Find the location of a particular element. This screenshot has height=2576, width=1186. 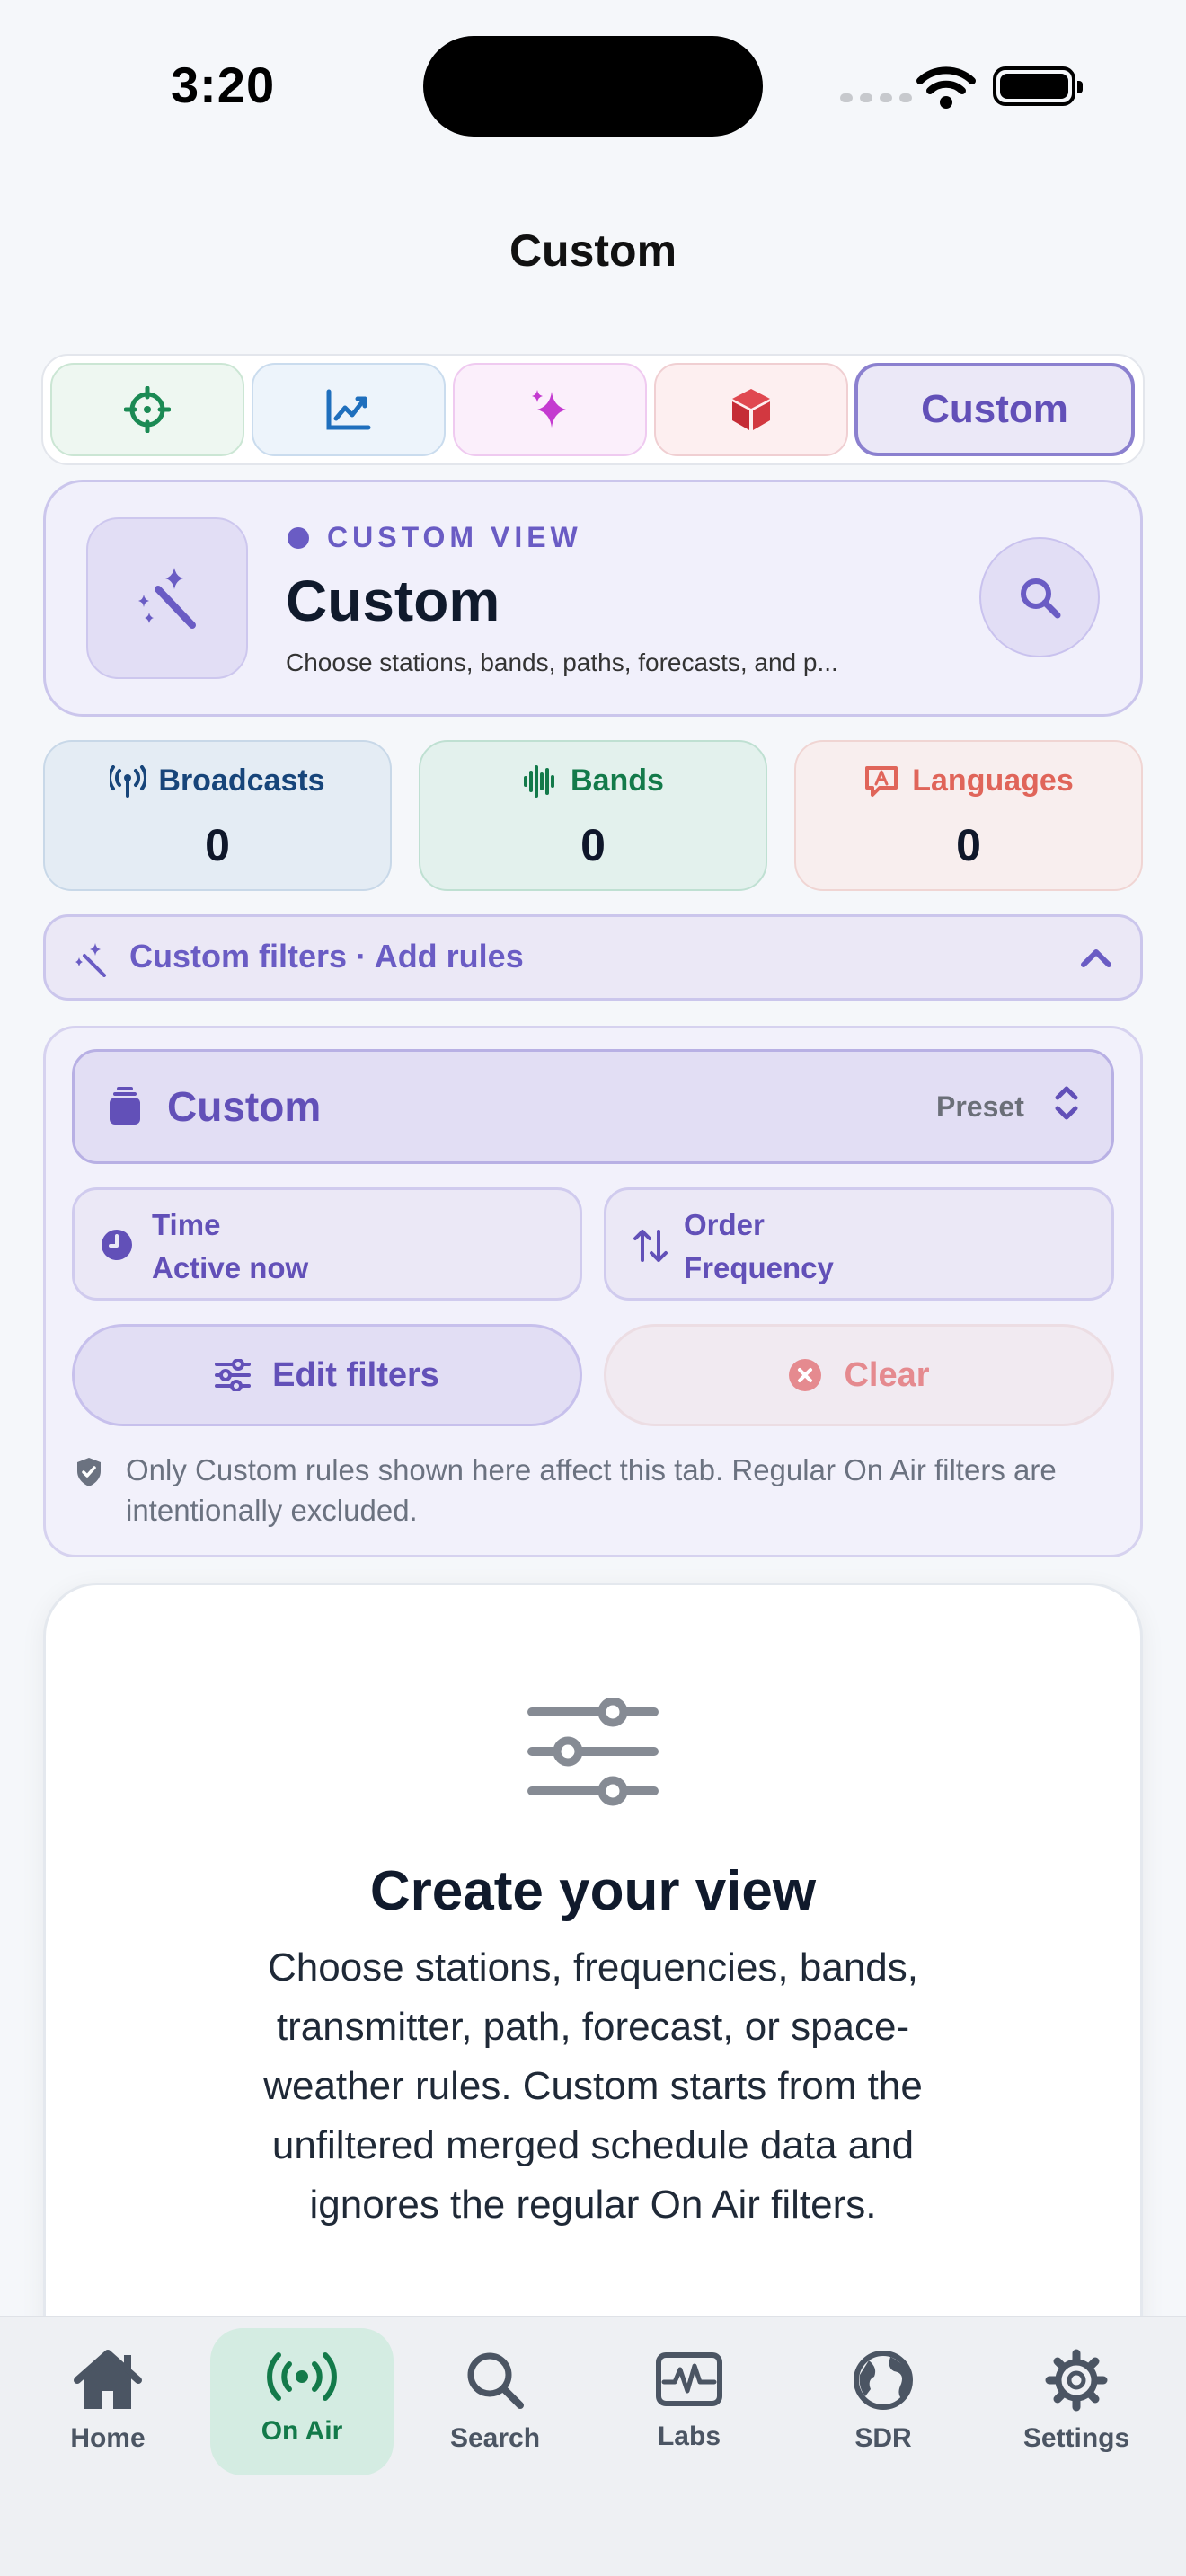

hero-eyebrow: CUSTOM VIEW is located at coordinates (435, 537).